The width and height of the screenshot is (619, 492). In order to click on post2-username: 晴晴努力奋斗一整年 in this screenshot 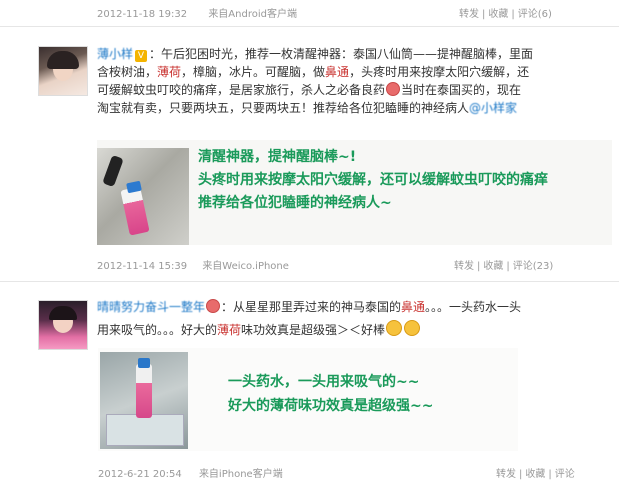, I will do `click(151, 307)`.